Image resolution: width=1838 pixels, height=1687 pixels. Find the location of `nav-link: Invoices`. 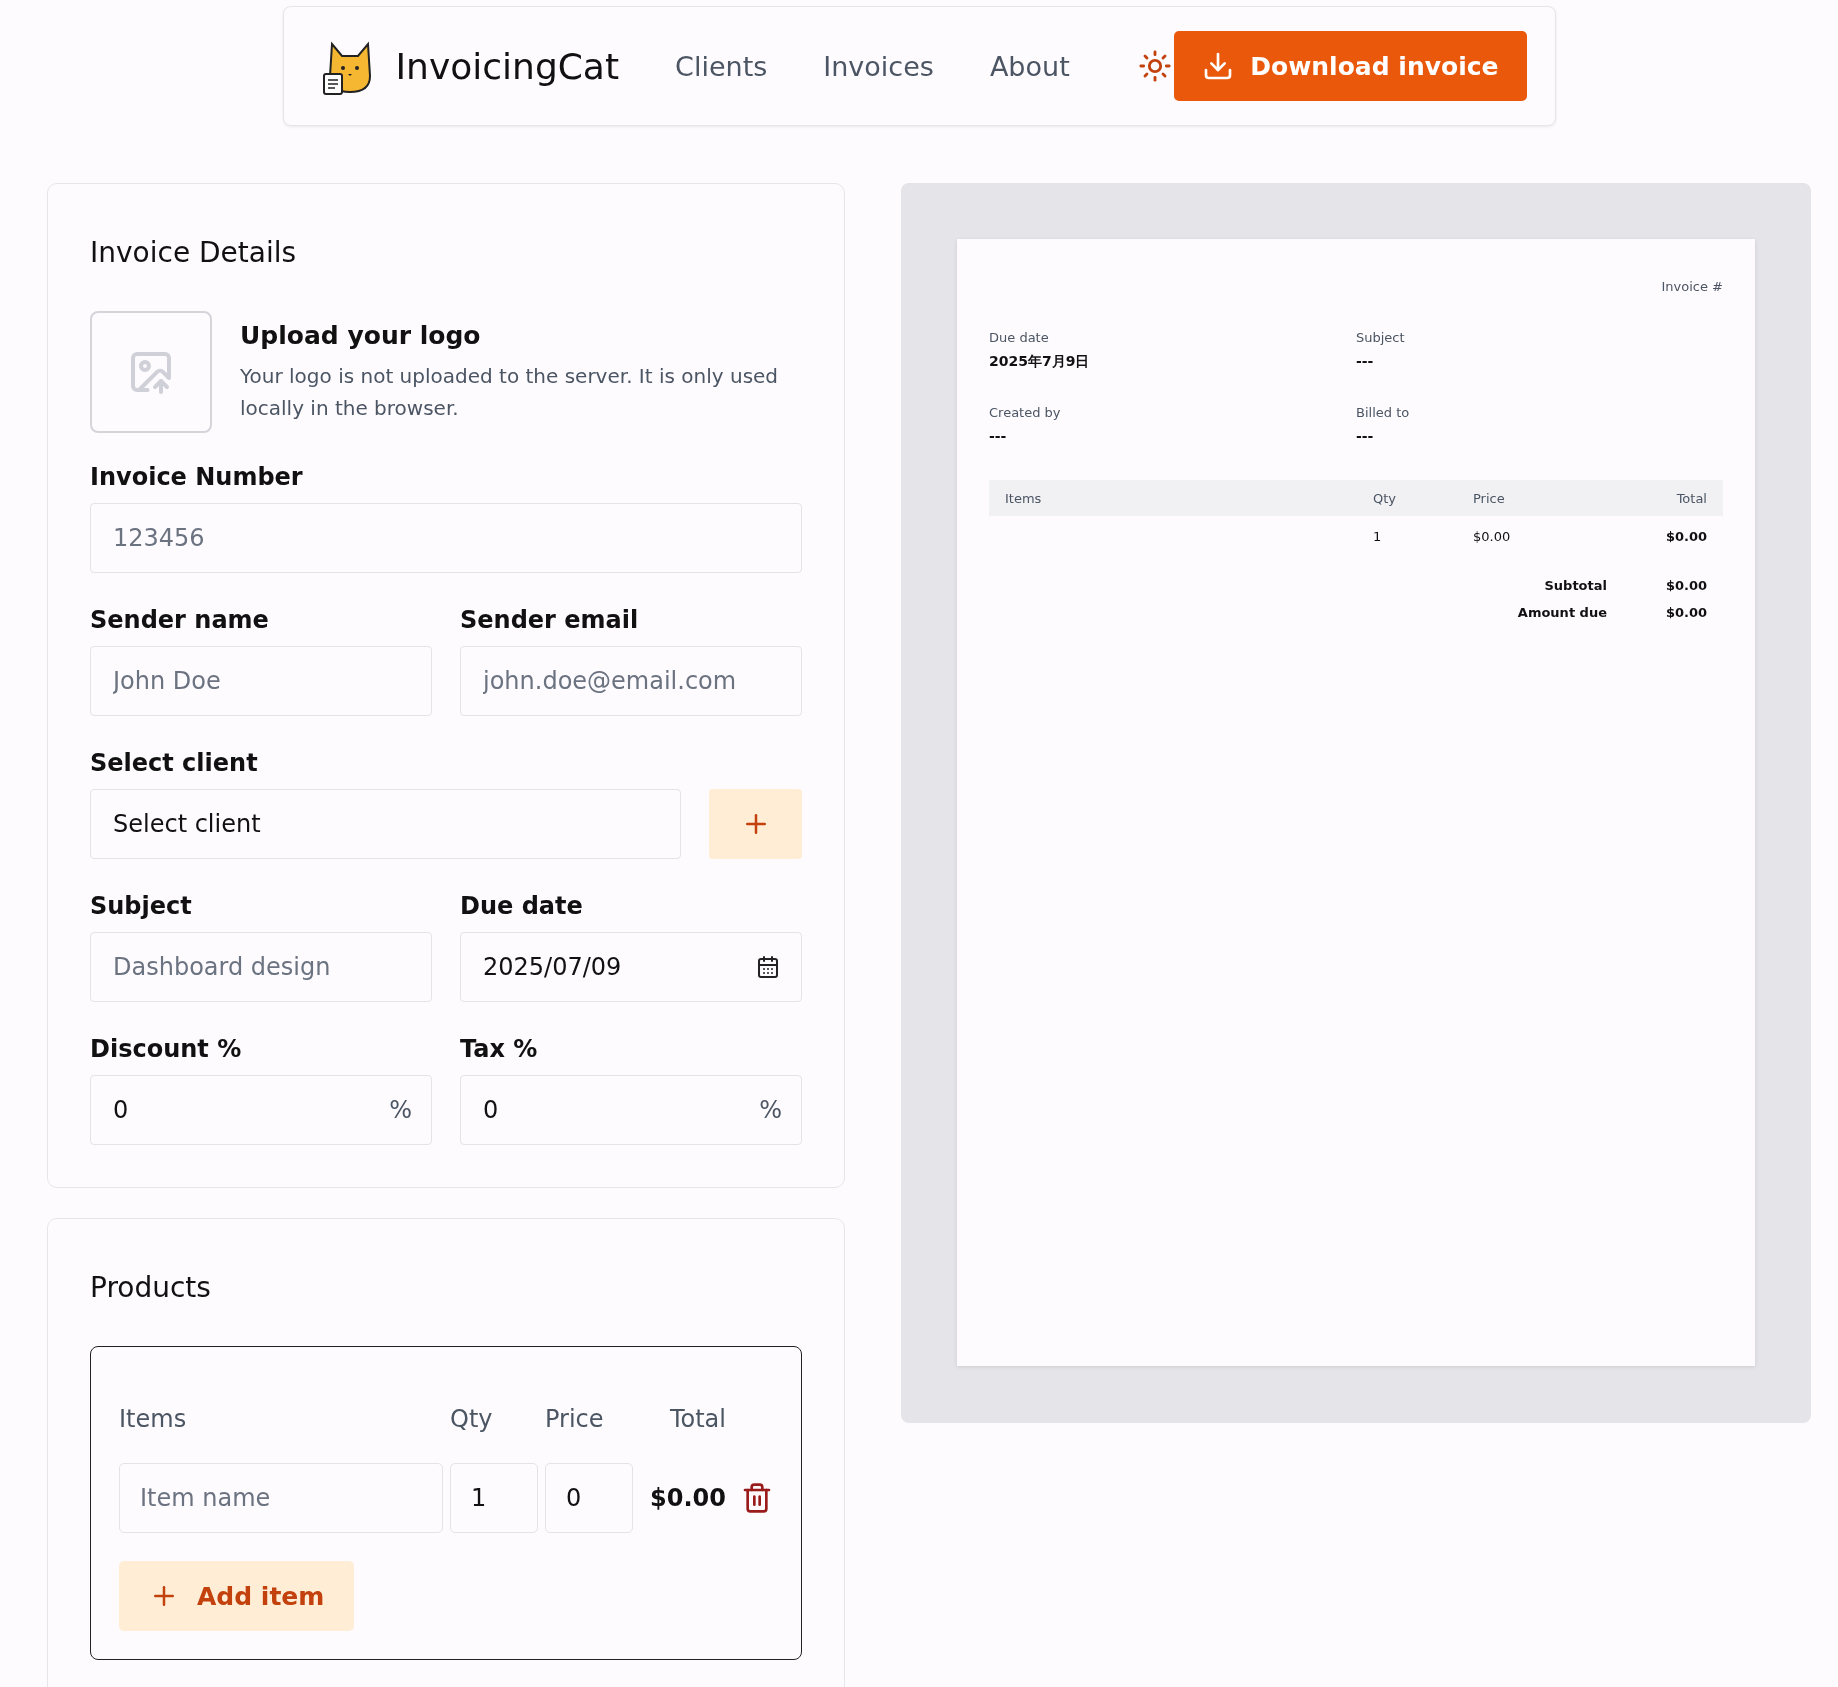

nav-link: Invoices is located at coordinates (878, 66).